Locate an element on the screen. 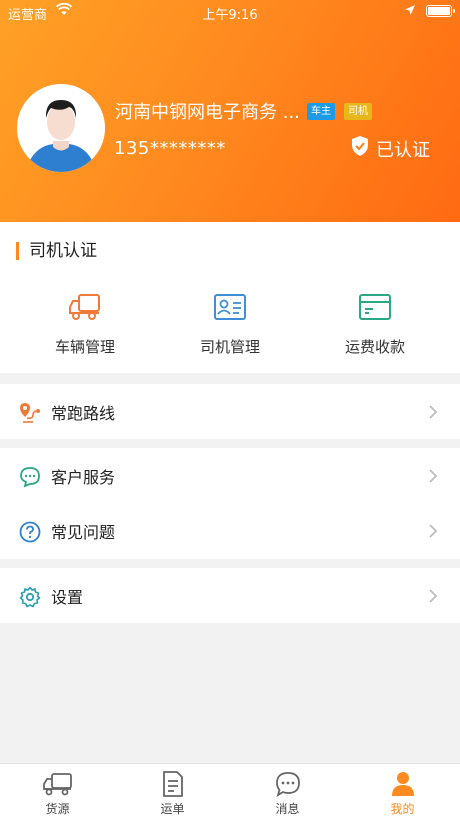  tab-messages: 消息 is located at coordinates (287, 791).